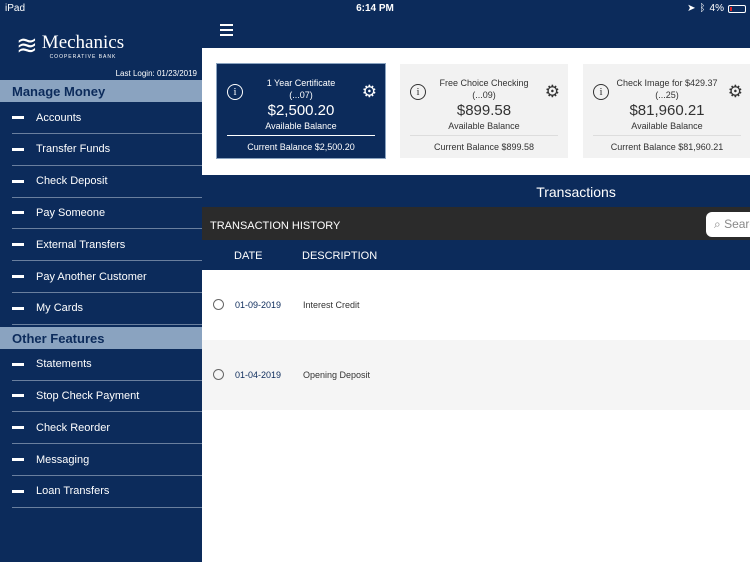 The height and width of the screenshot is (562, 750). What do you see at coordinates (101, 337) in the screenshot?
I see `section-header: Other Features` at bounding box center [101, 337].